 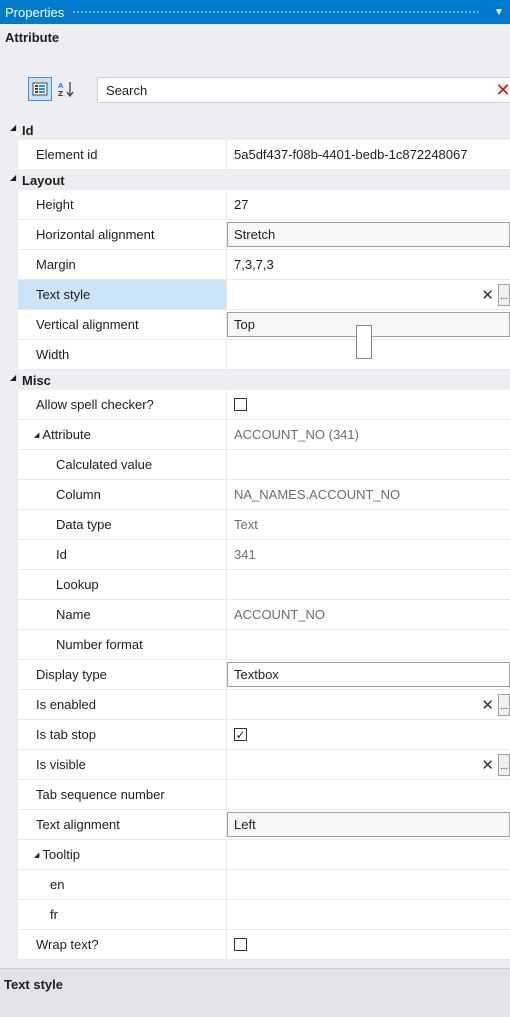 I want to click on category-layout: ◢ Layout, so click(x=255, y=180).